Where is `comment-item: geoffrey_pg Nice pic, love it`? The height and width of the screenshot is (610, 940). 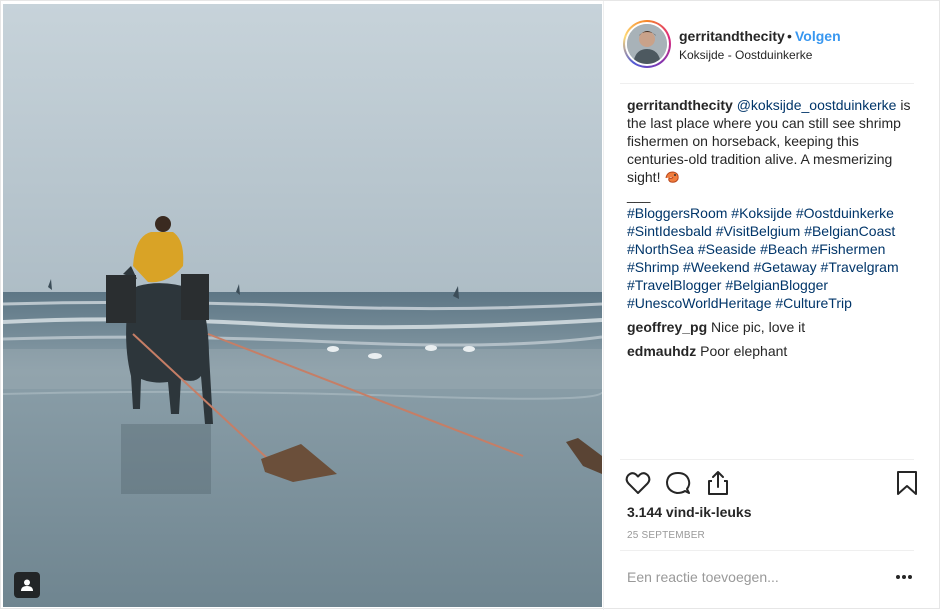 comment-item: geoffrey_pg Nice pic, love it is located at coordinates (772, 327).